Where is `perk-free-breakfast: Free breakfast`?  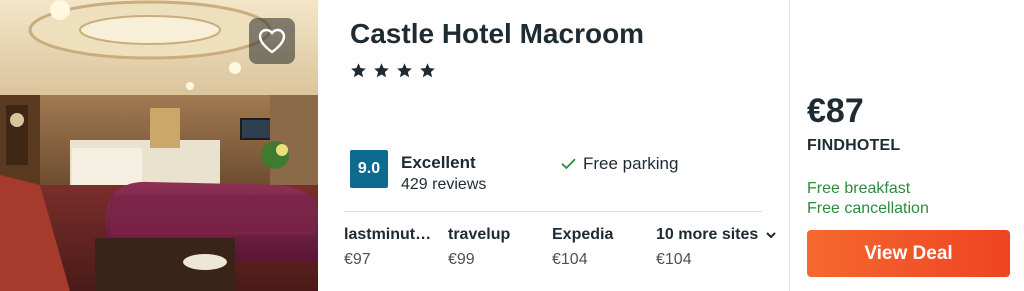 perk-free-breakfast: Free breakfast is located at coordinates (859, 188).